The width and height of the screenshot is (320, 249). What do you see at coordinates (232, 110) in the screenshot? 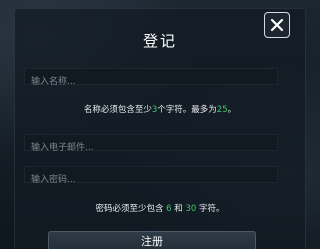
I see `name-hint-text-3: 。` at bounding box center [232, 110].